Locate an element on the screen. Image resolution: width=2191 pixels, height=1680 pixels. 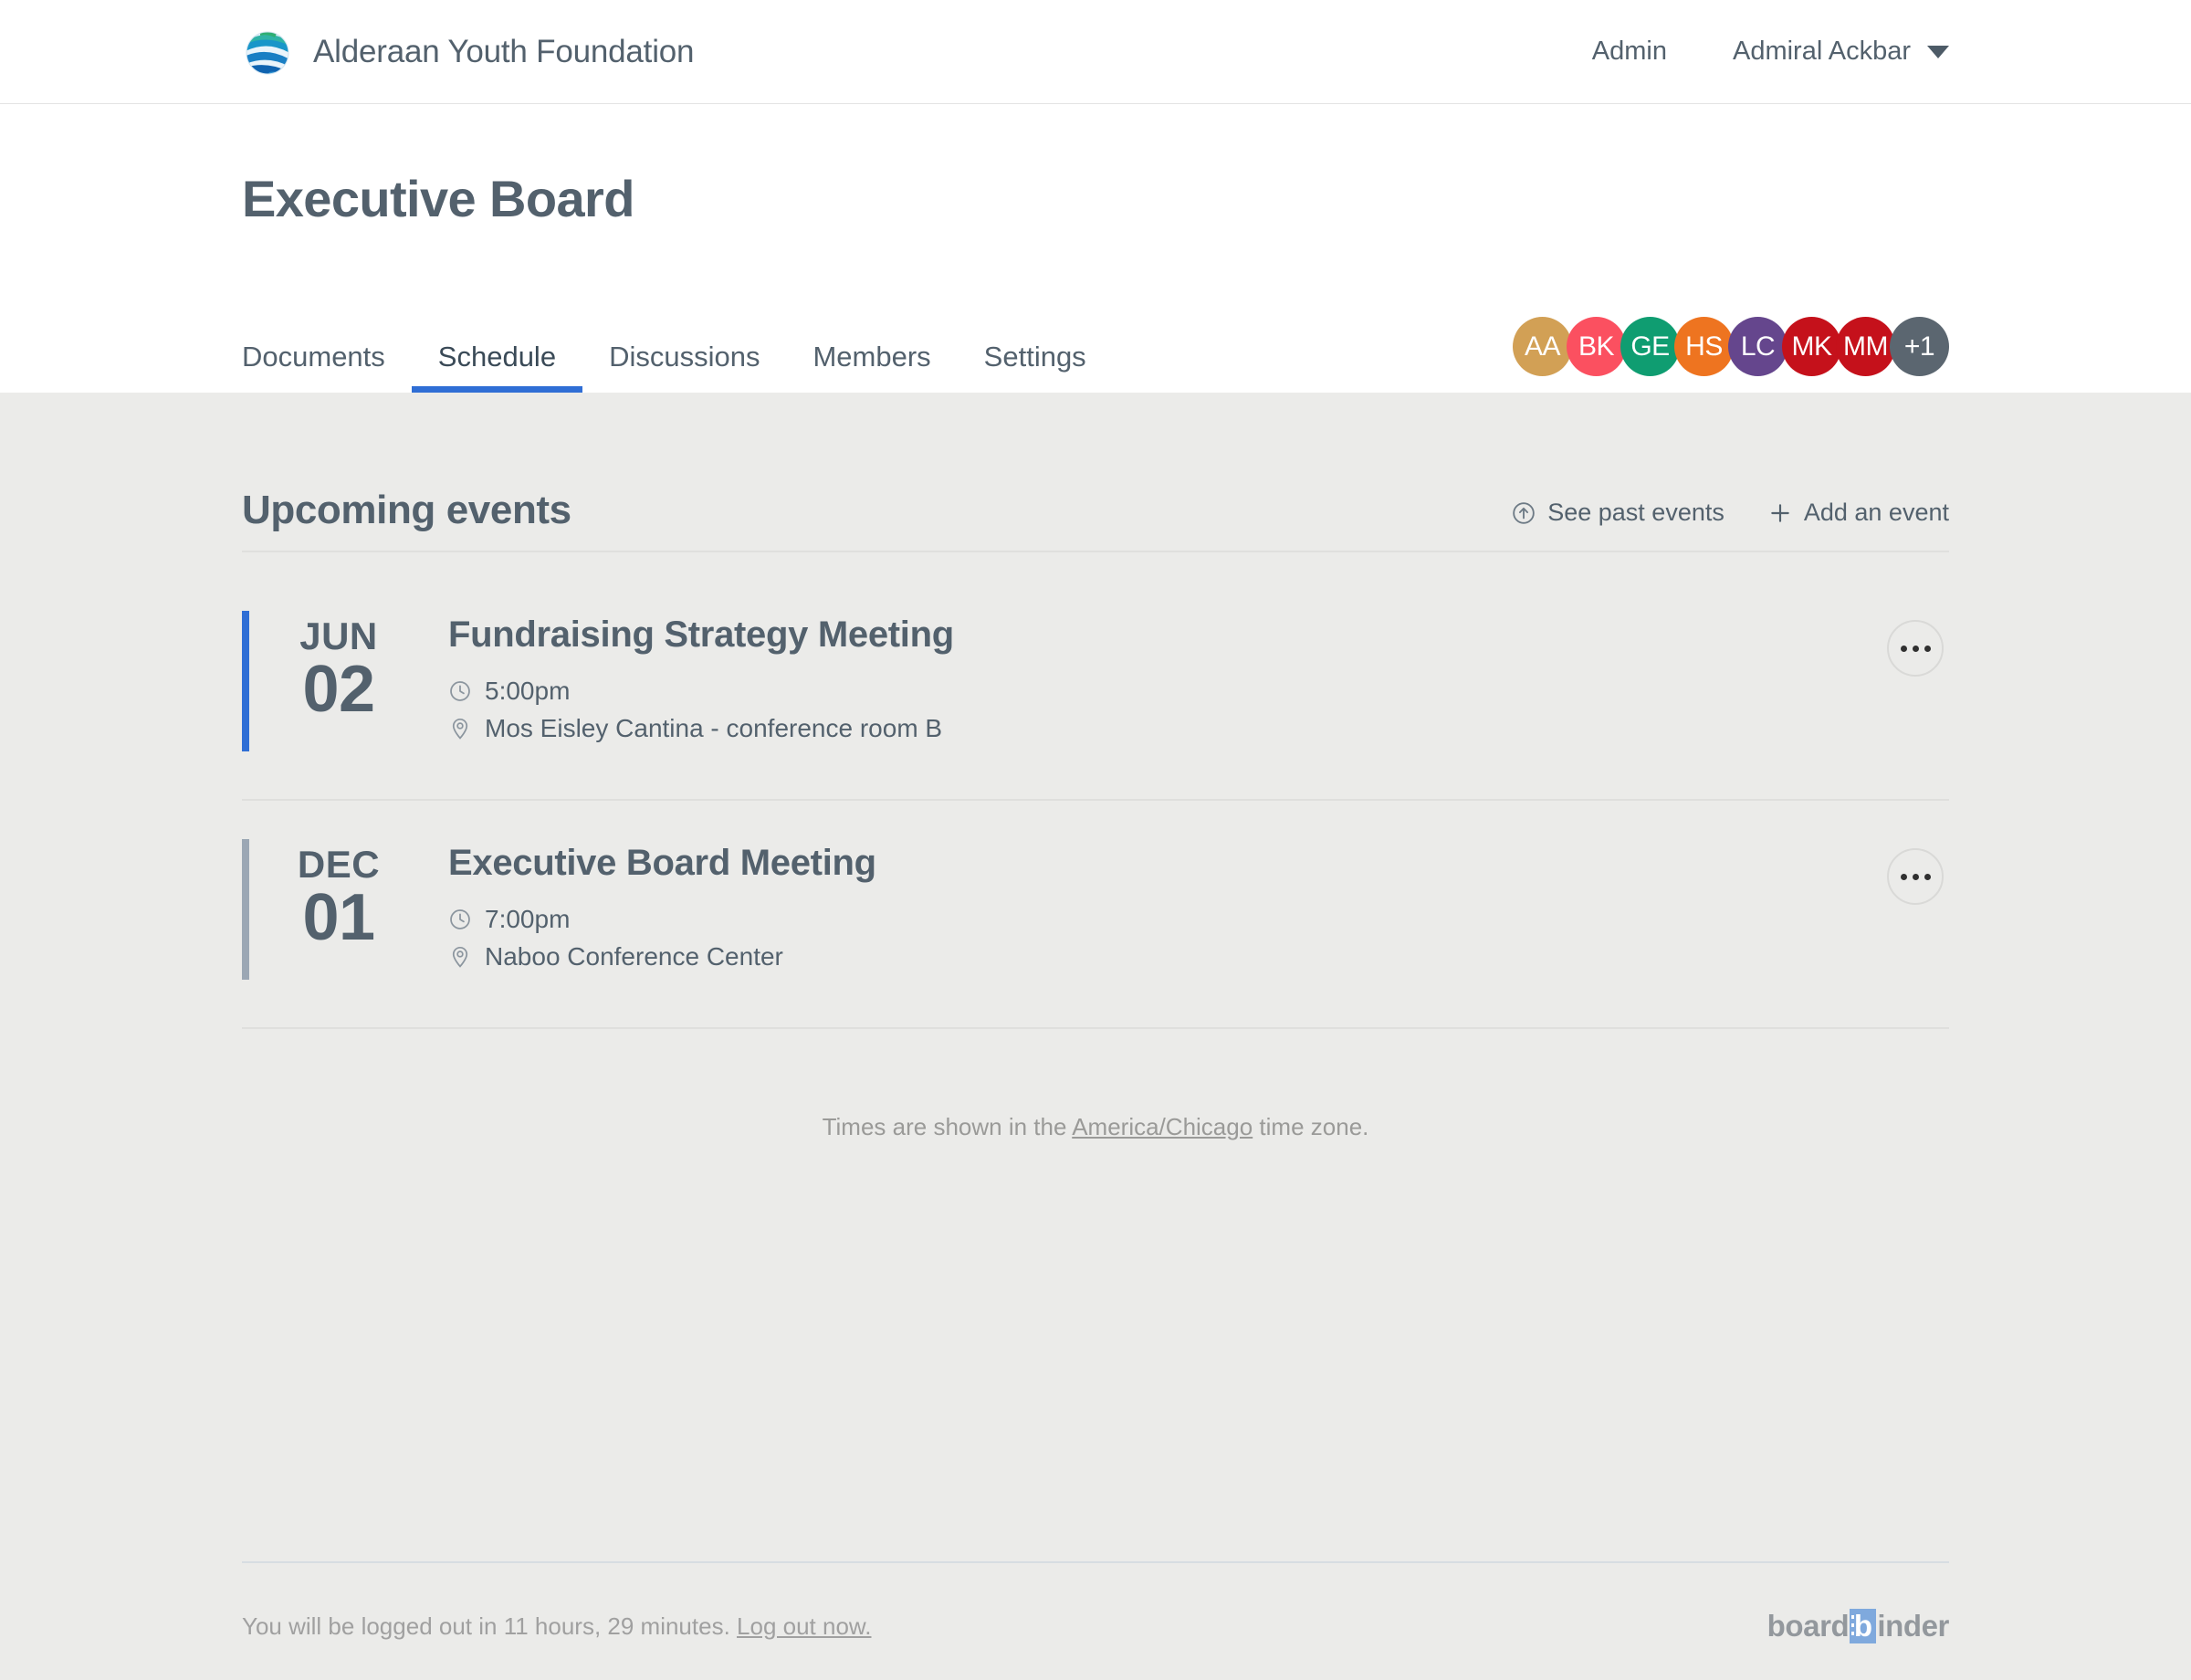
tab-members: Members is located at coordinates (871, 368).